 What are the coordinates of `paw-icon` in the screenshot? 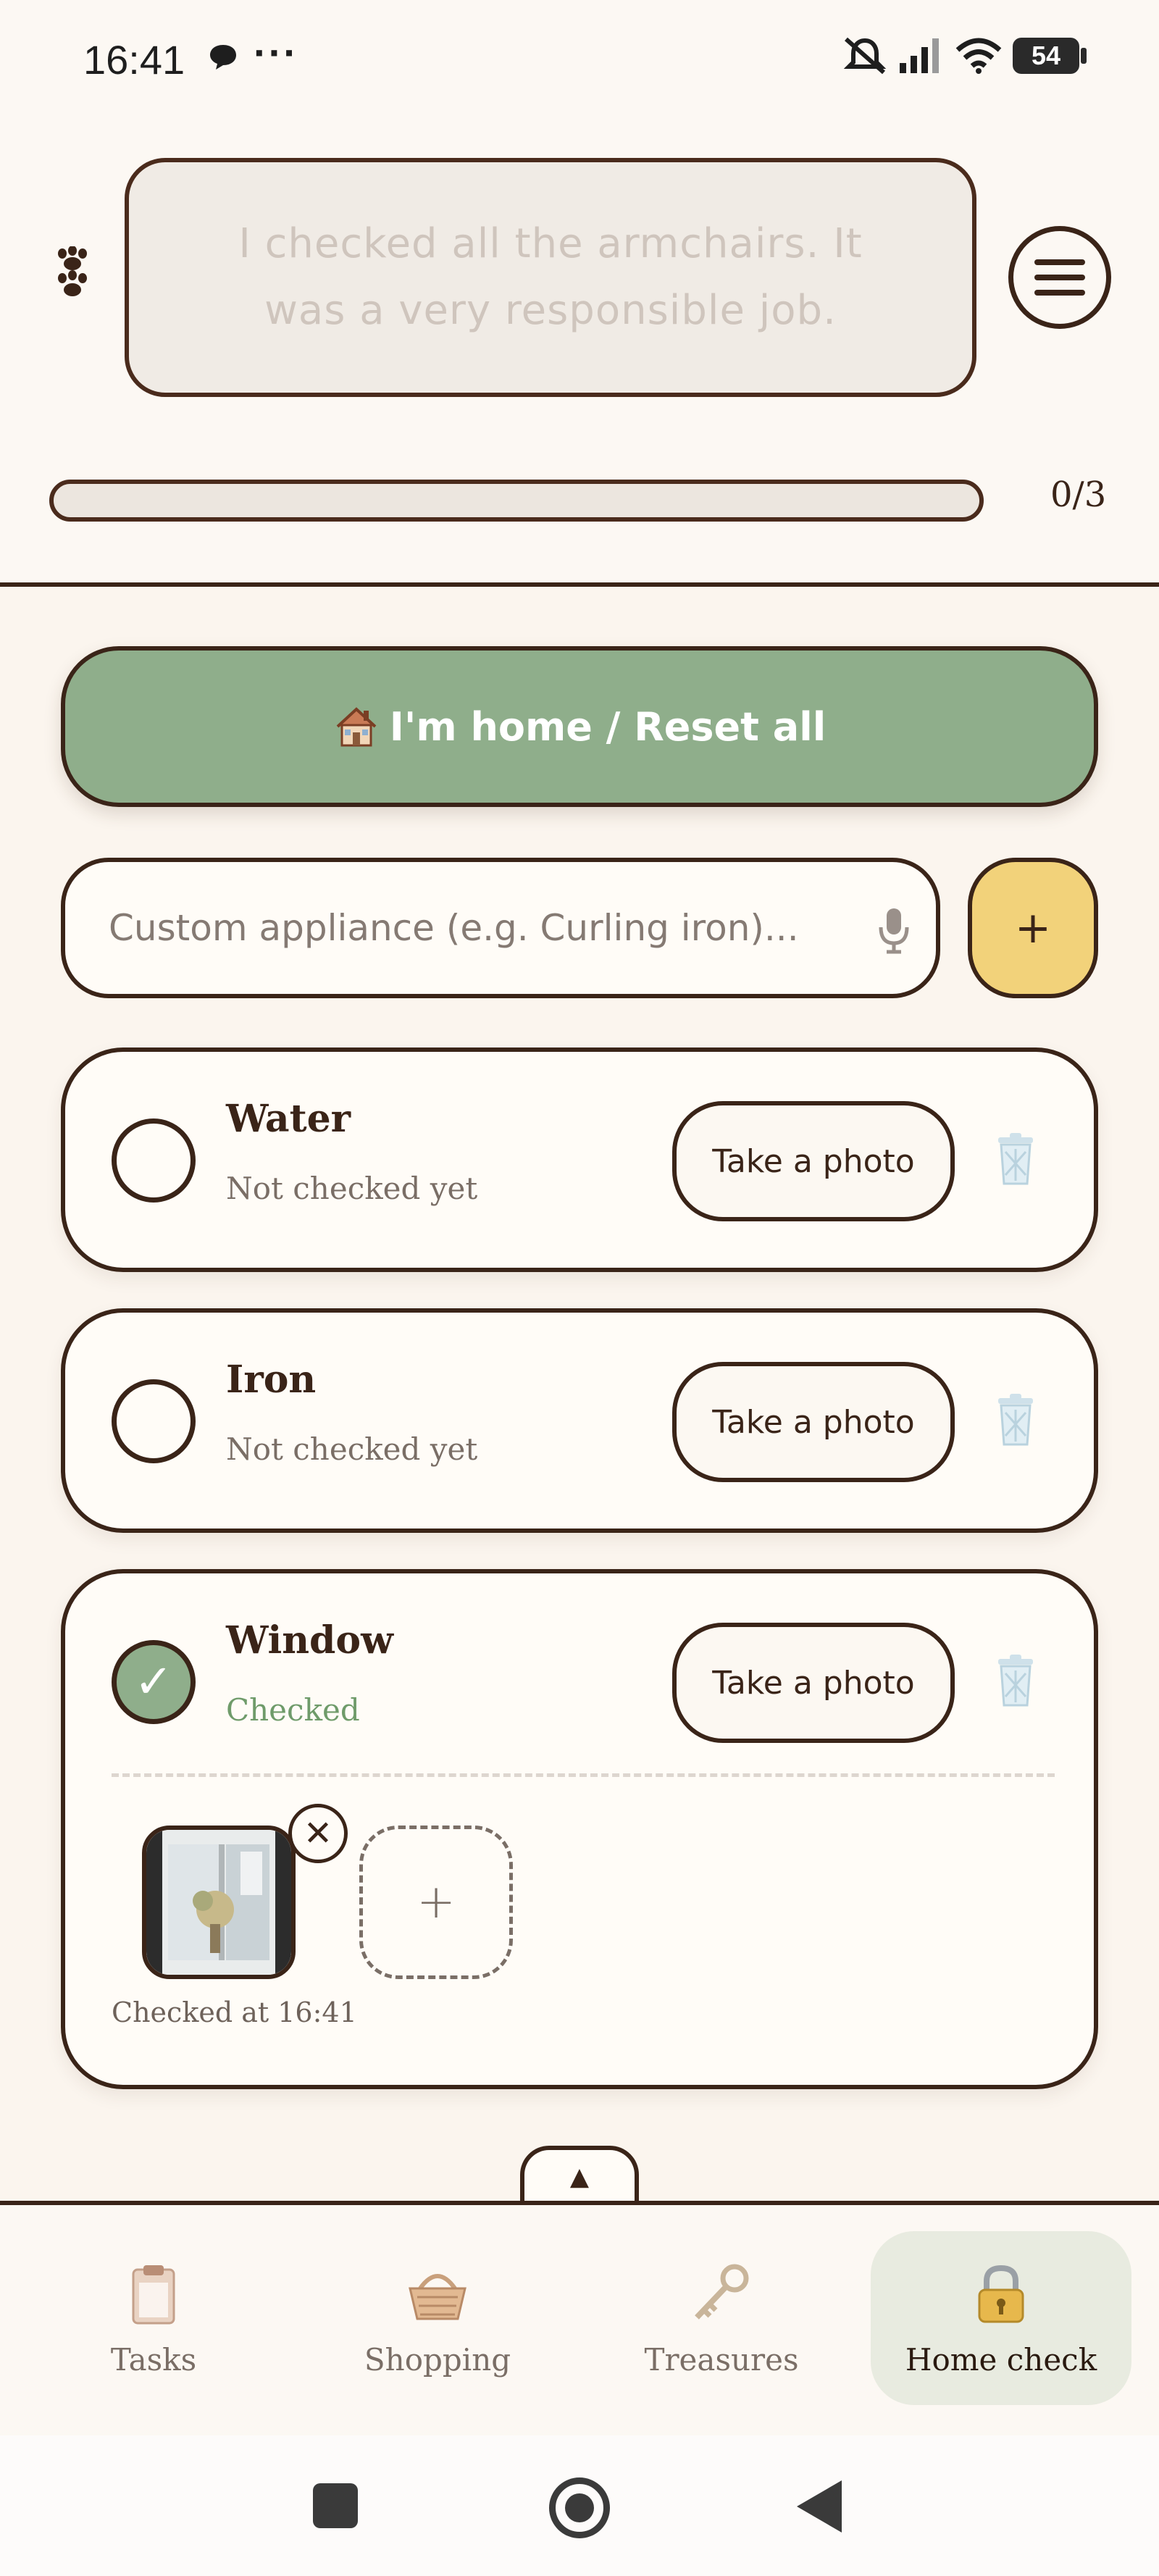 It's located at (72, 271).